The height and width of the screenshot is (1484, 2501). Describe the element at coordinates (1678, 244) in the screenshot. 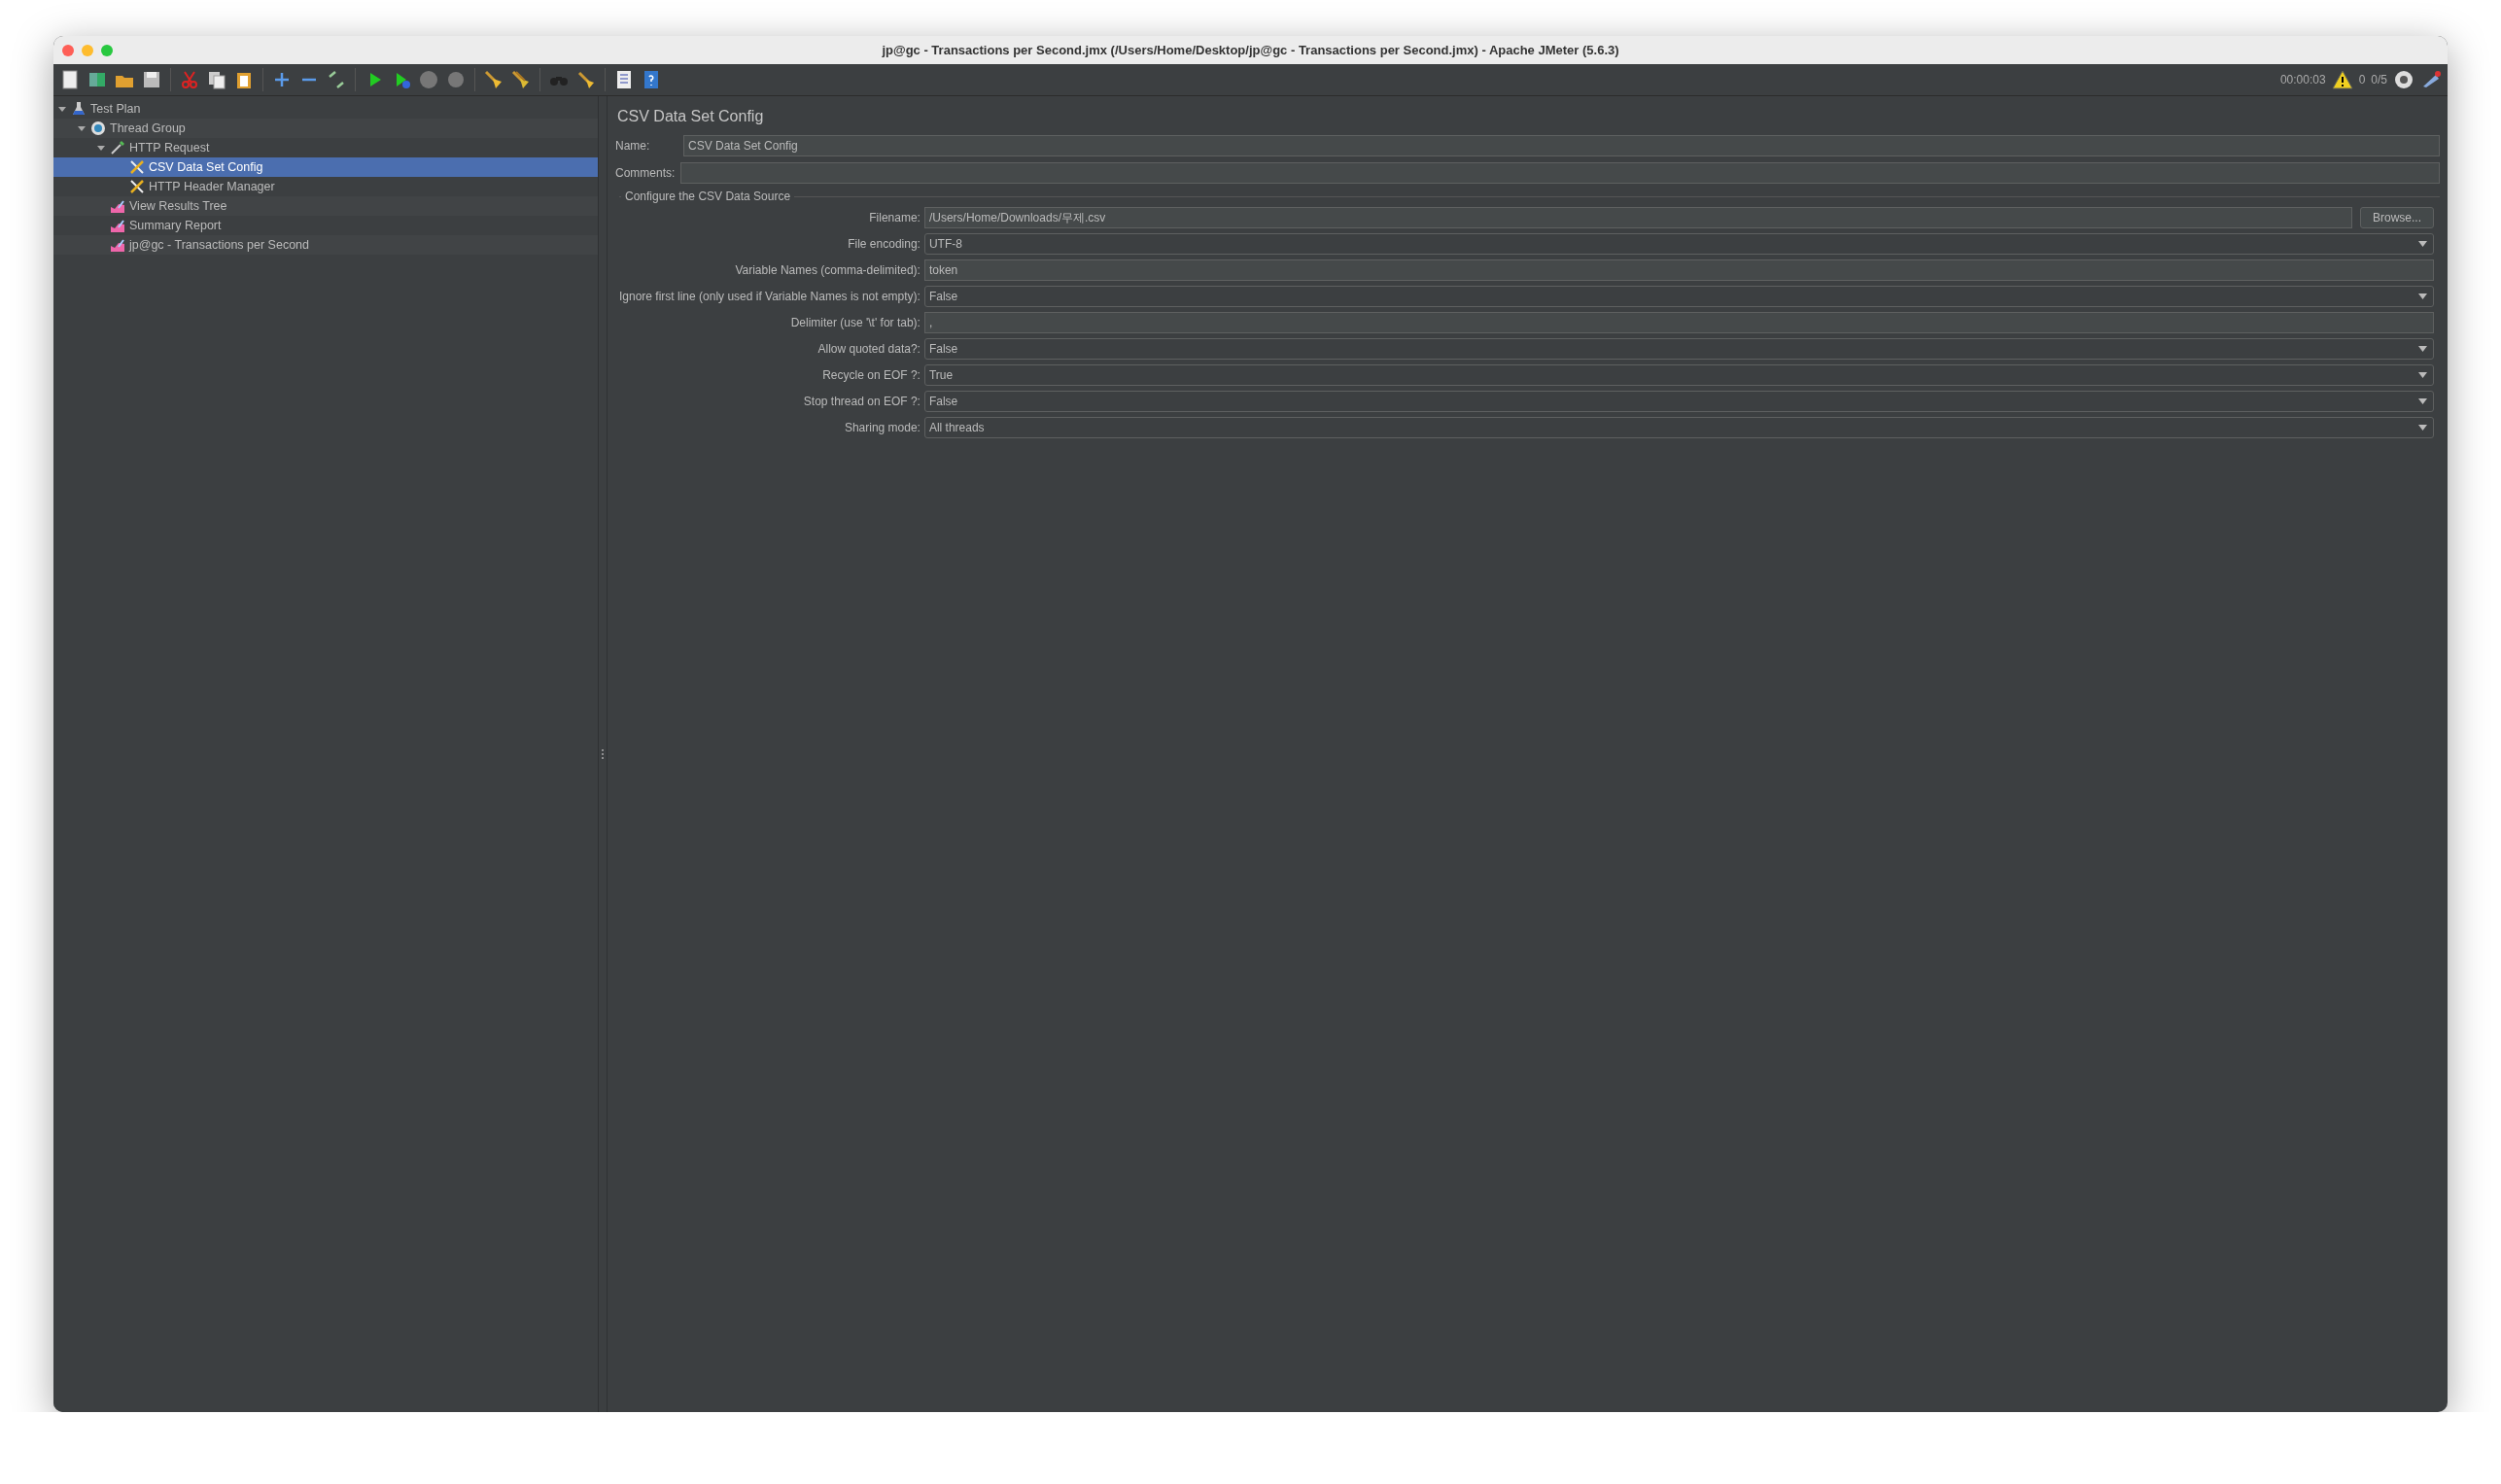

I see `dropdown: UTF-8` at that location.